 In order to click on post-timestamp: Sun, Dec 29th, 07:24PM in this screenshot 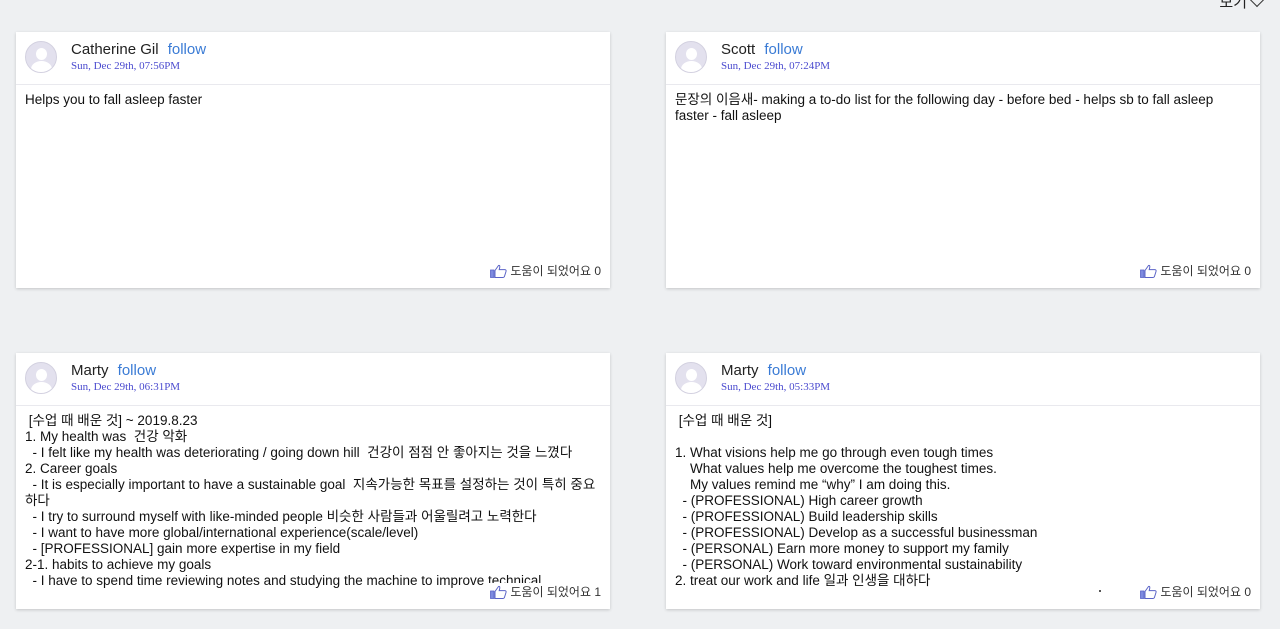, I will do `click(776, 66)`.